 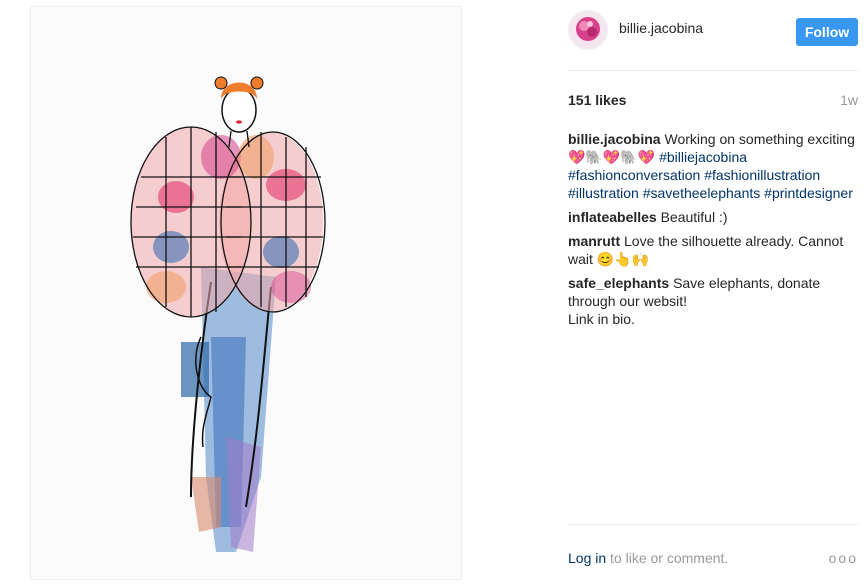 I want to click on post-time: 1w, so click(x=849, y=100).